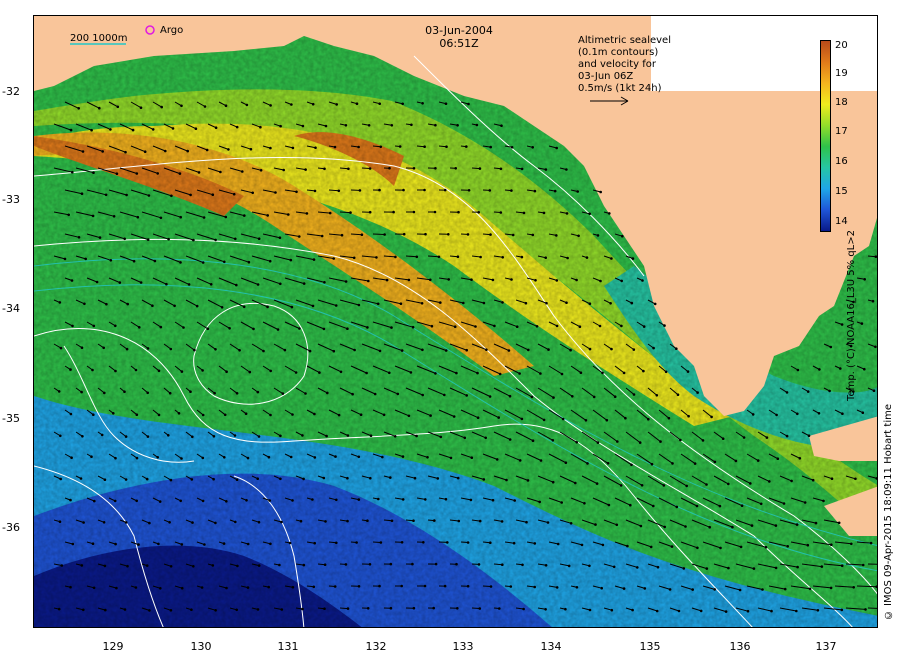 The height and width of the screenshot is (660, 900). What do you see at coordinates (624, 40) in the screenshot?
I see `svg-text: Altimetric sealevel` at bounding box center [624, 40].